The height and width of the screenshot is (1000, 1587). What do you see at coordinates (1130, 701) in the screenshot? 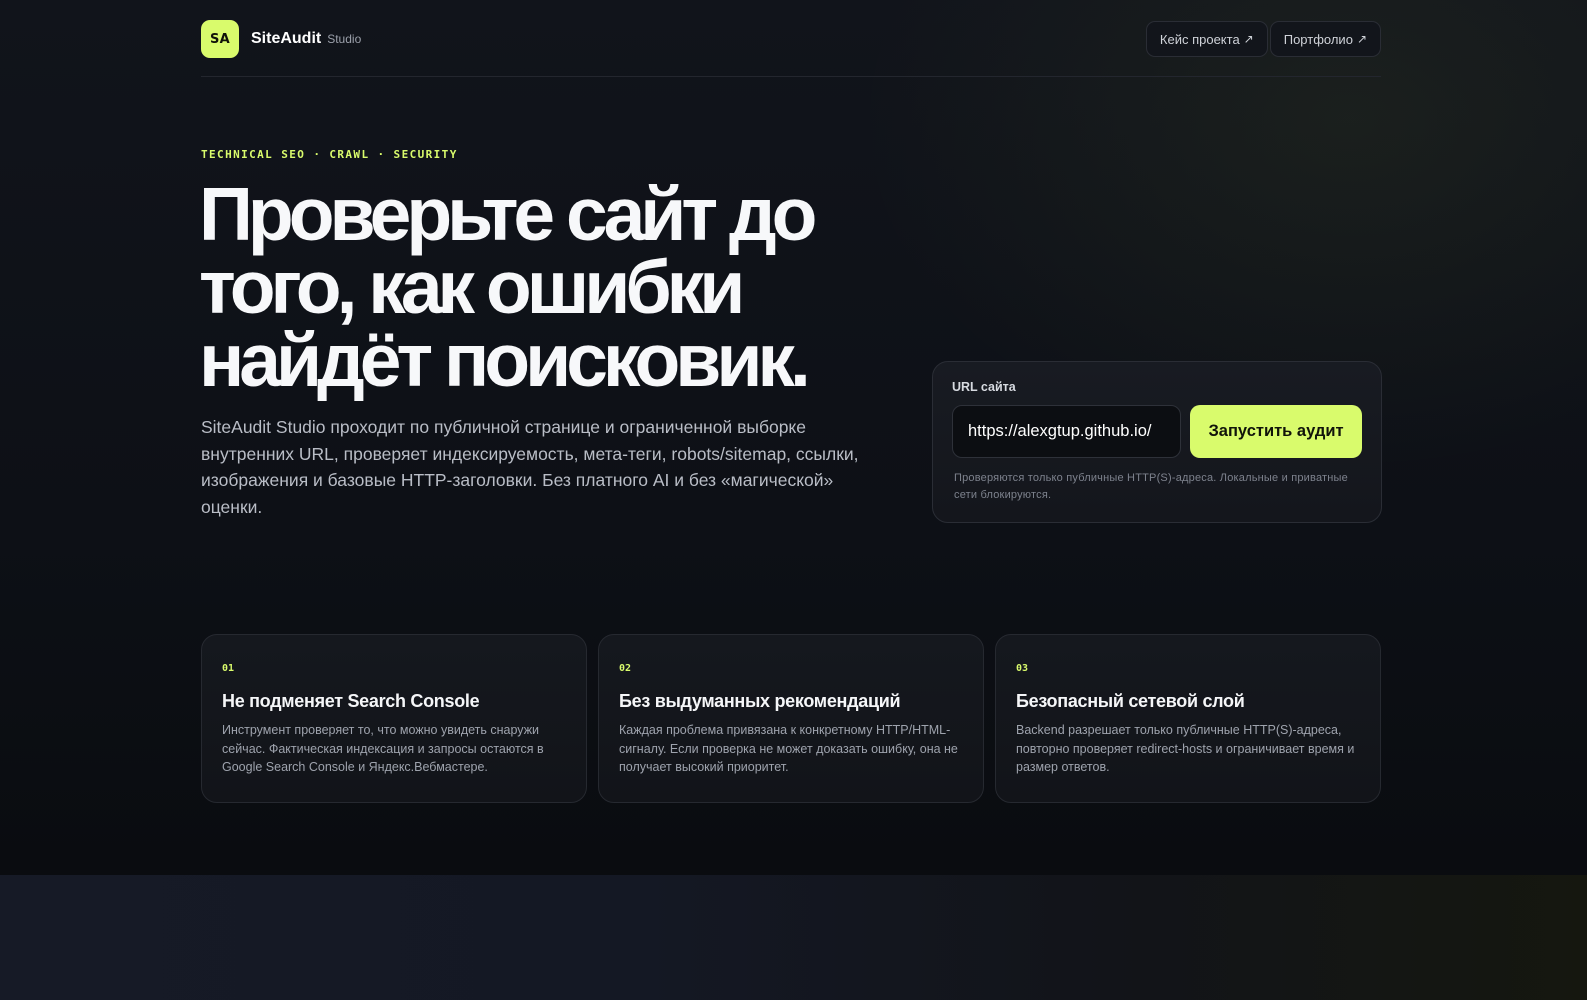
I see `feature-title: Безопасный сетевой слой` at bounding box center [1130, 701].